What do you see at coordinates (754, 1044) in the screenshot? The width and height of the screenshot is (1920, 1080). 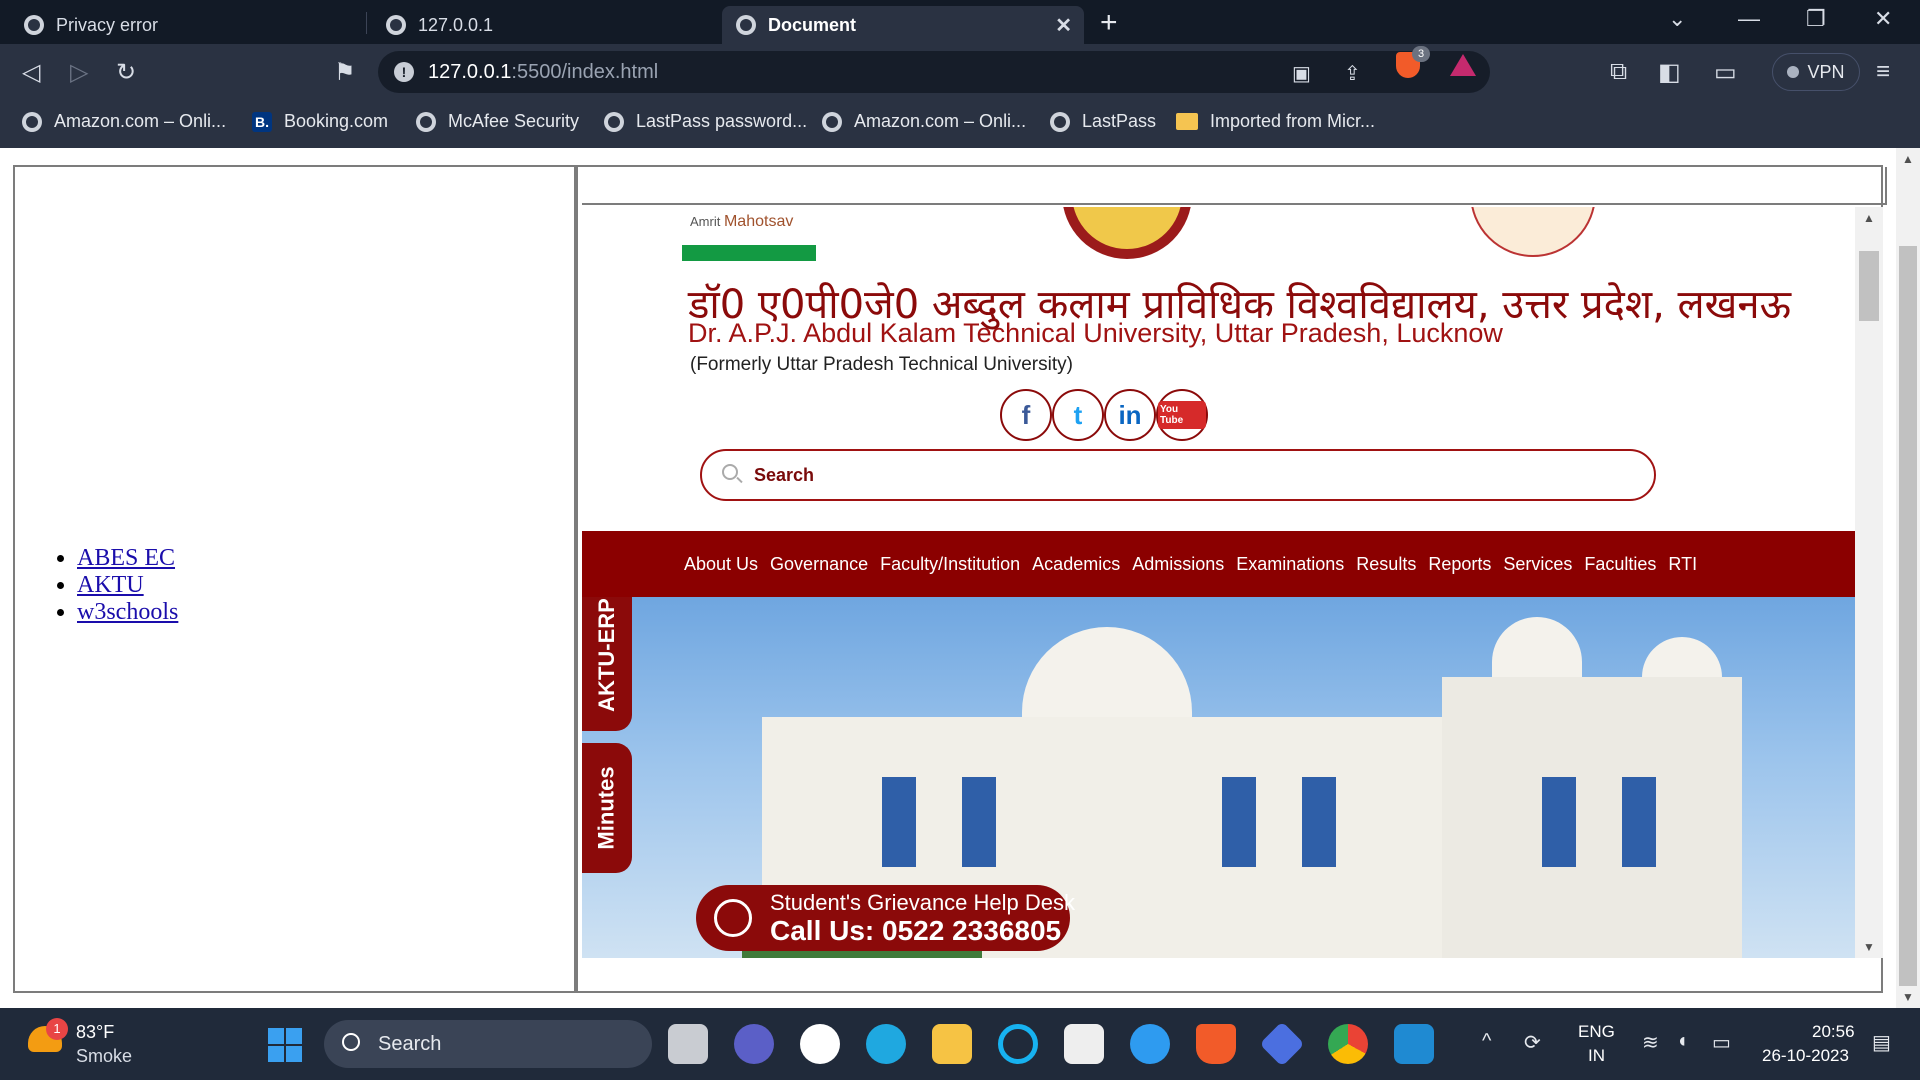 I see `teams-chat-icon` at bounding box center [754, 1044].